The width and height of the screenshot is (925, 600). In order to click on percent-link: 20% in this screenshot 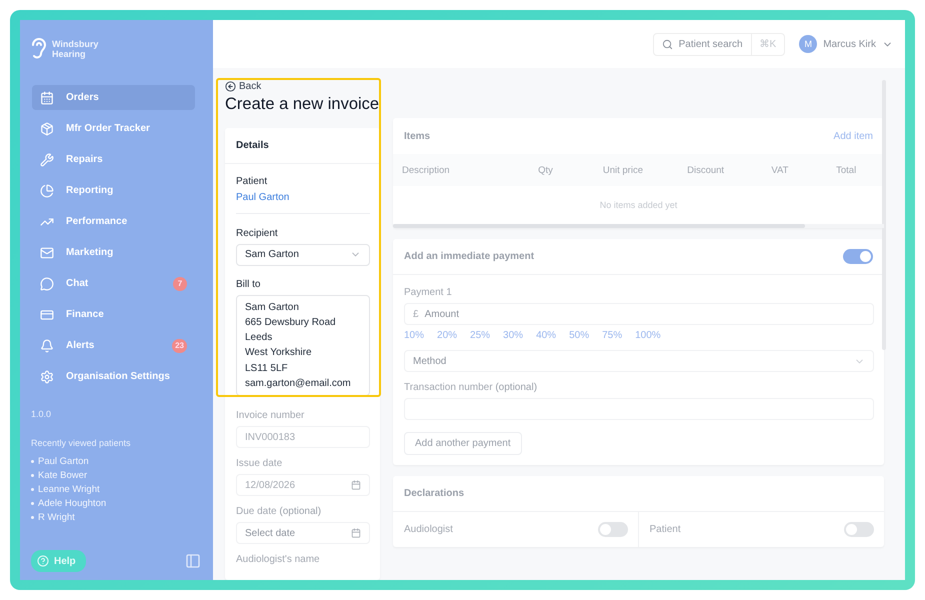, I will do `click(447, 335)`.